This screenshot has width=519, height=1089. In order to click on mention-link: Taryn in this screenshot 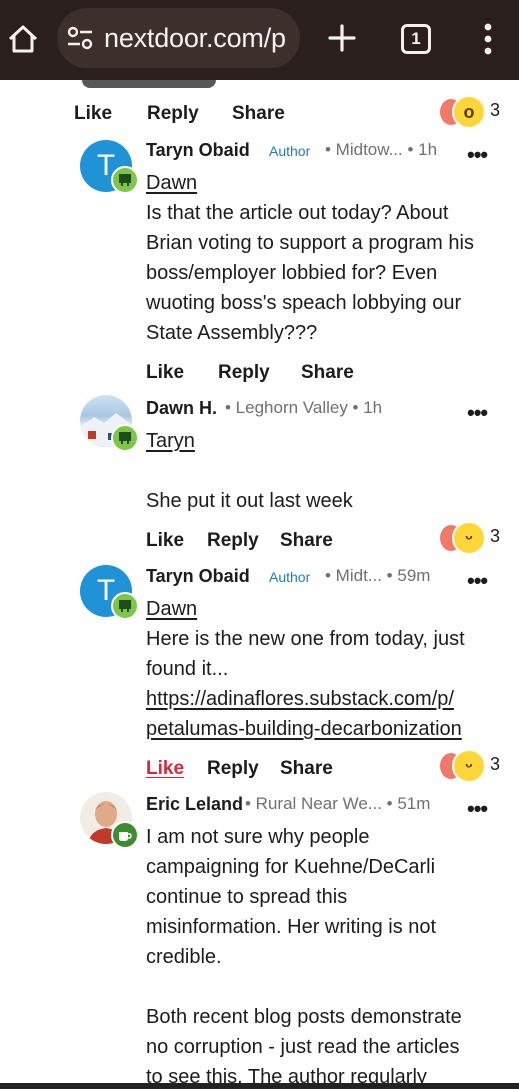, I will do `click(170, 441)`.